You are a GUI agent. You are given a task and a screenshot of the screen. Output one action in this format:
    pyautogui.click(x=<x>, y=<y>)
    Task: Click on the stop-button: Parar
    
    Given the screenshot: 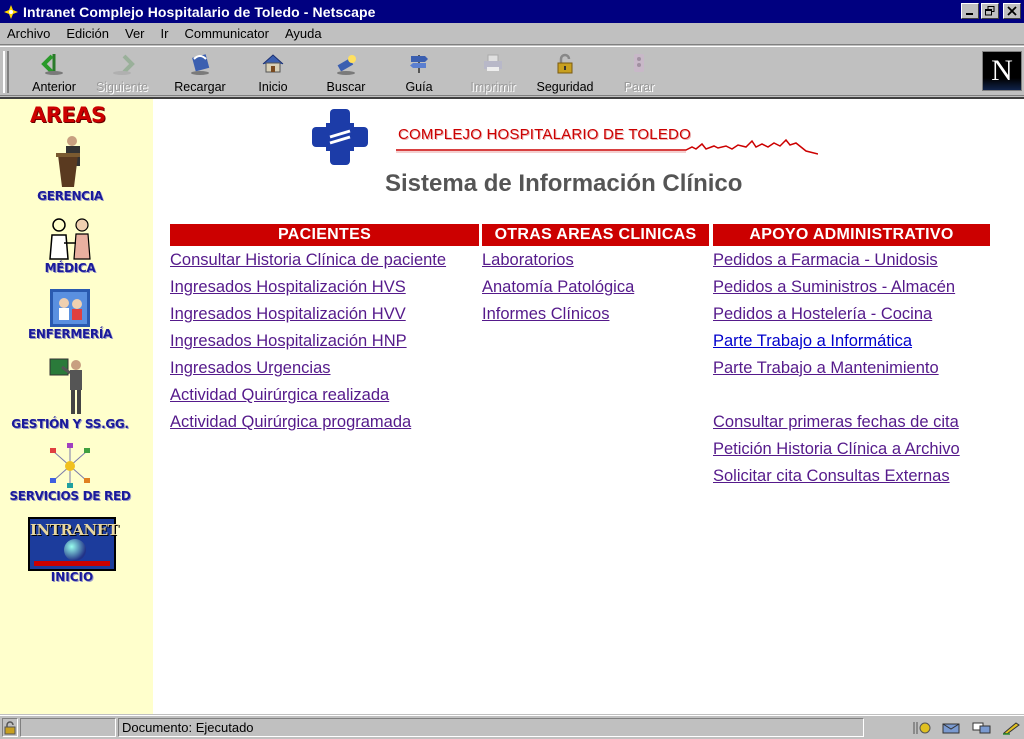 What is the action you would take?
    pyautogui.click(x=639, y=73)
    